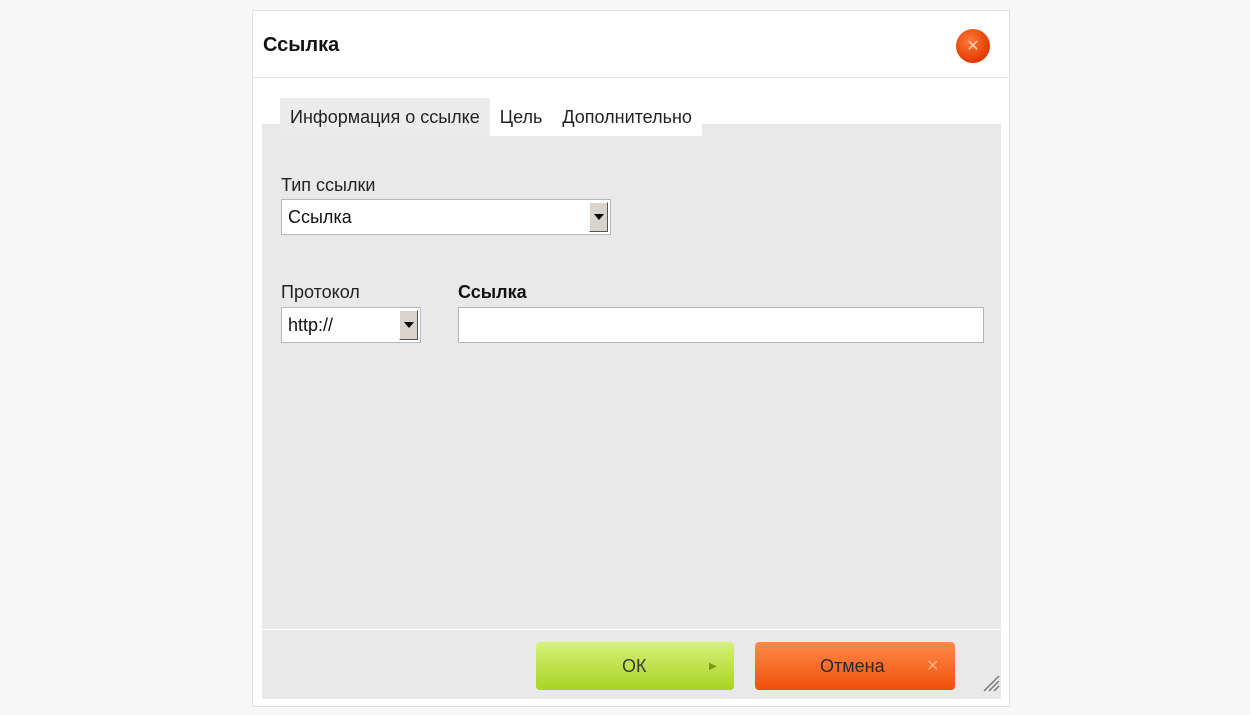 The image size is (1250, 715). I want to click on link-type-select: Ссылка, so click(446, 217).